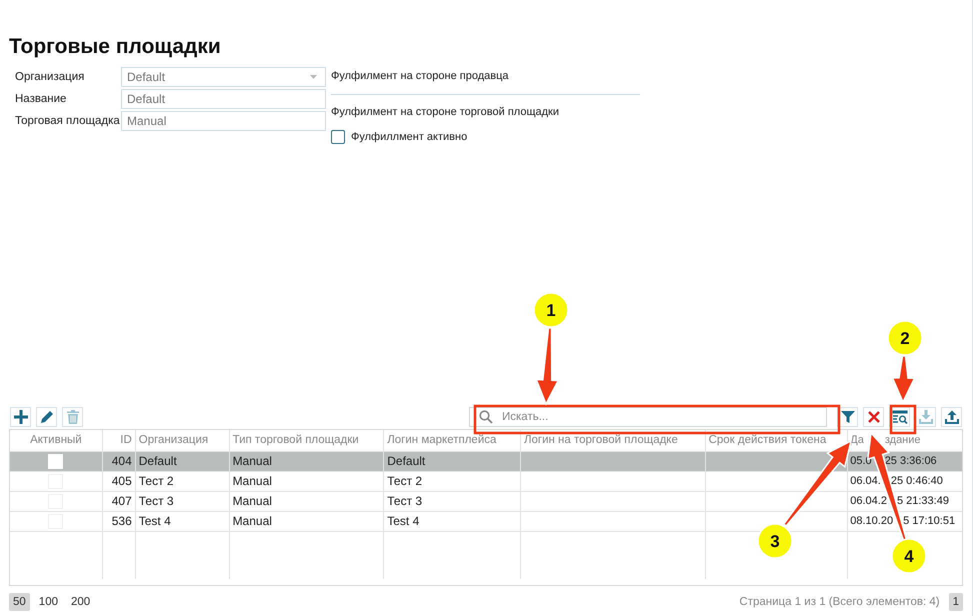 This screenshot has width=973, height=616. Describe the element at coordinates (847, 417) in the screenshot. I see `filter-icon` at that location.